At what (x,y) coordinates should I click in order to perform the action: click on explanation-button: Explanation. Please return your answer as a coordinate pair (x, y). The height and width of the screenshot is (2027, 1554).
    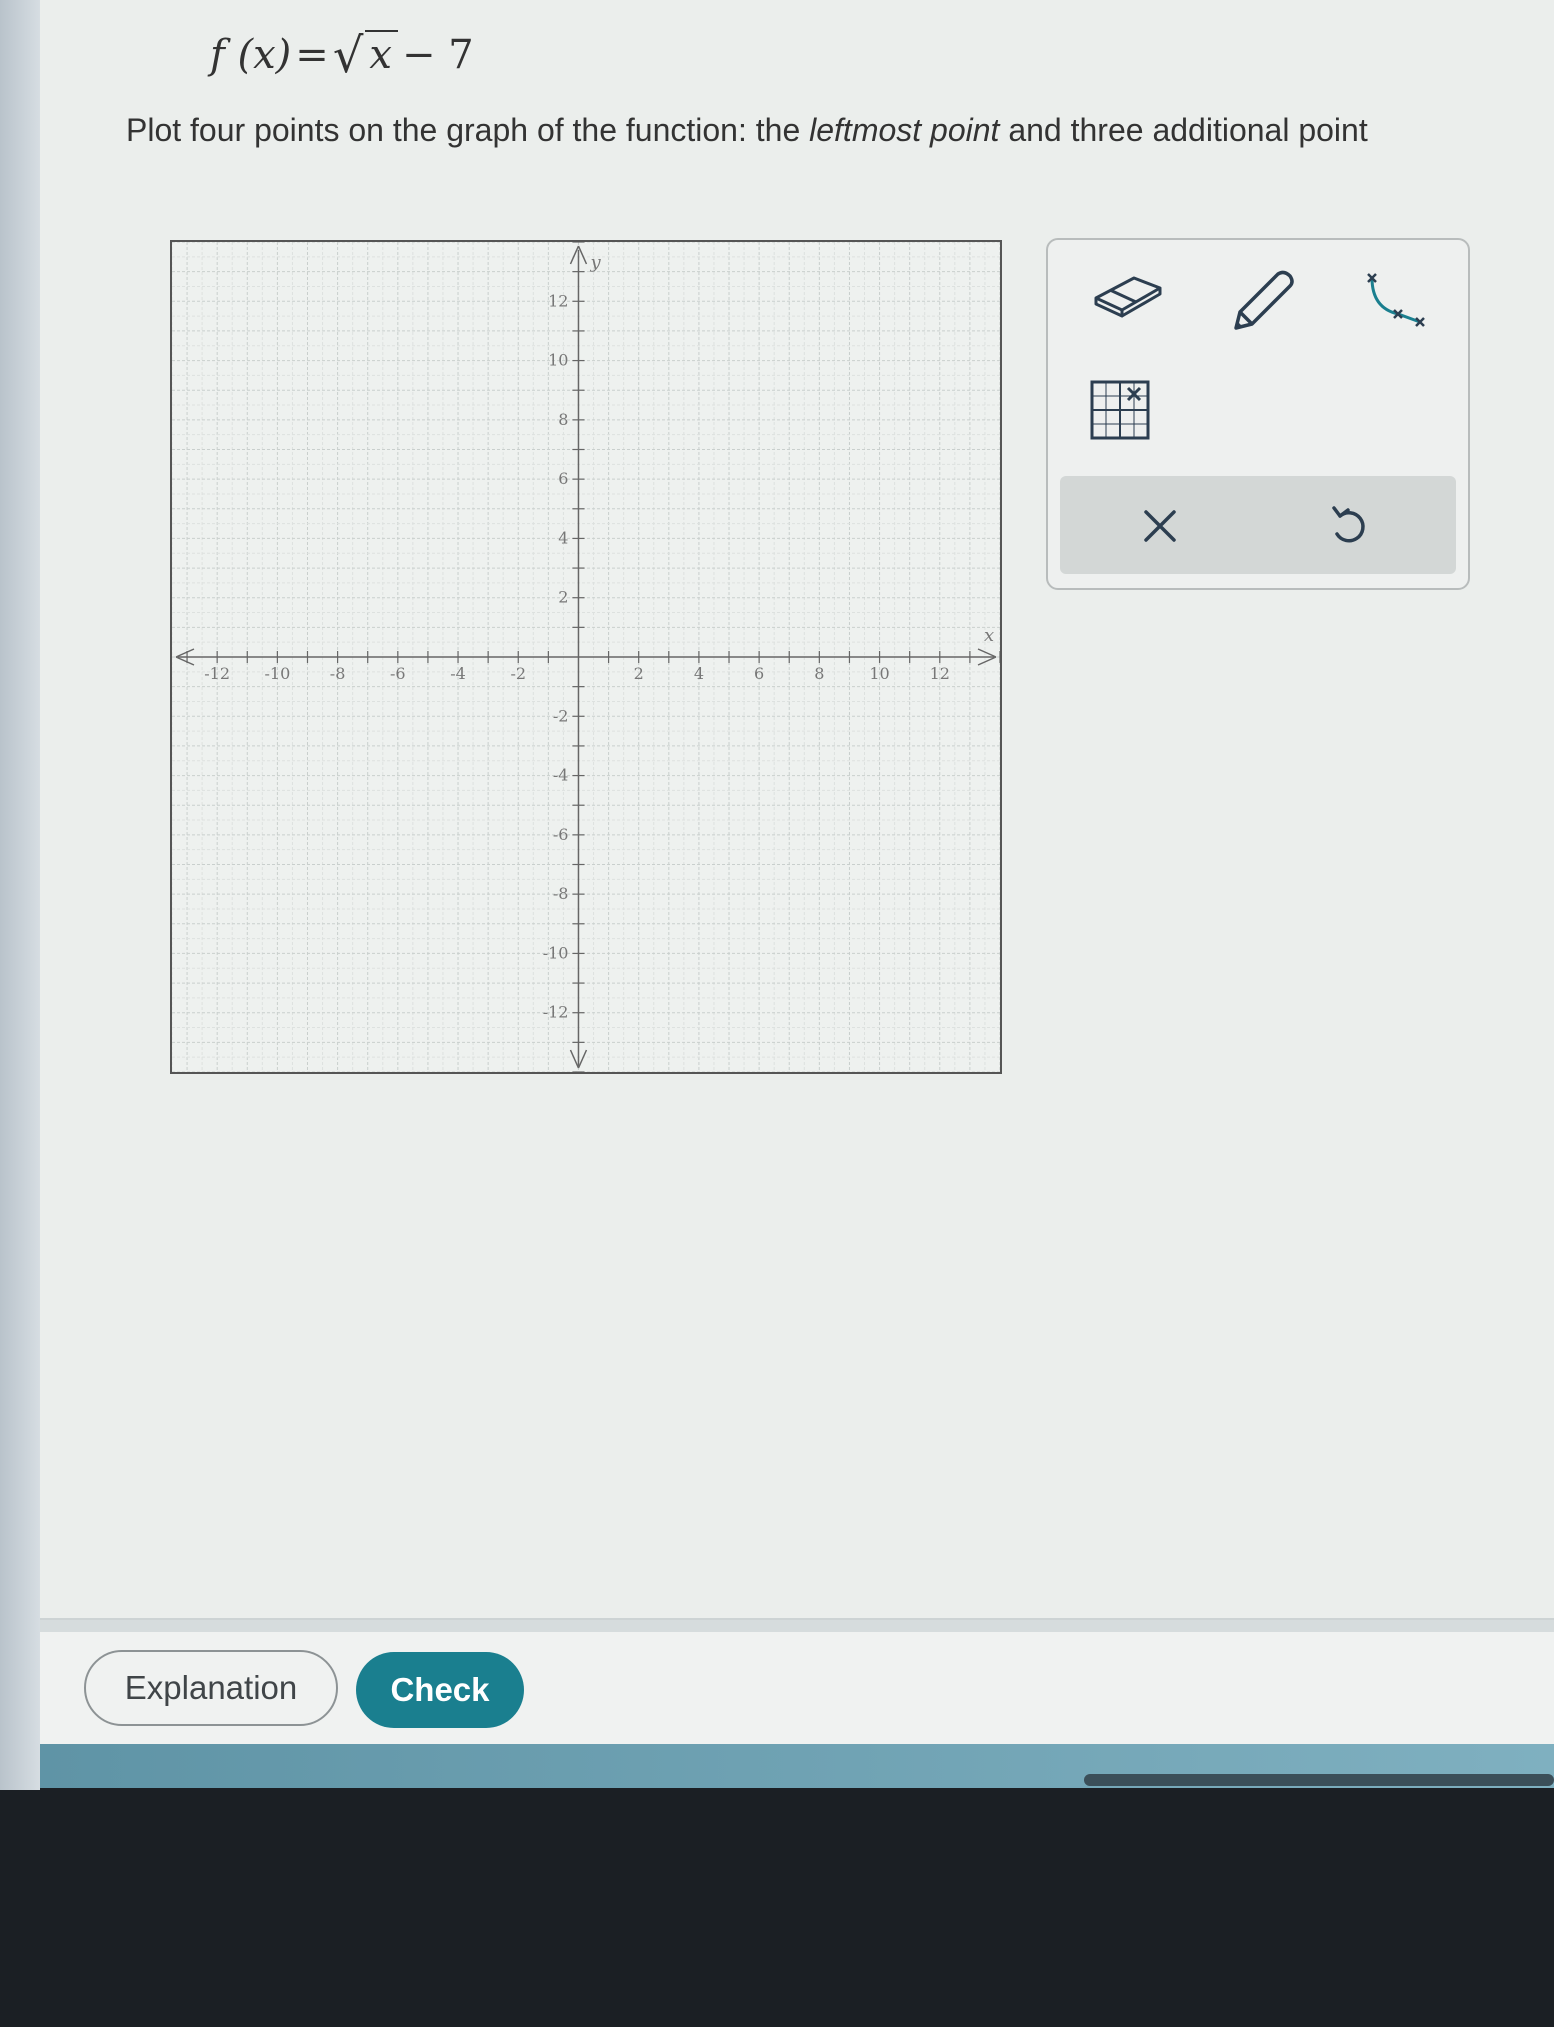
    Looking at the image, I should click on (211, 1688).